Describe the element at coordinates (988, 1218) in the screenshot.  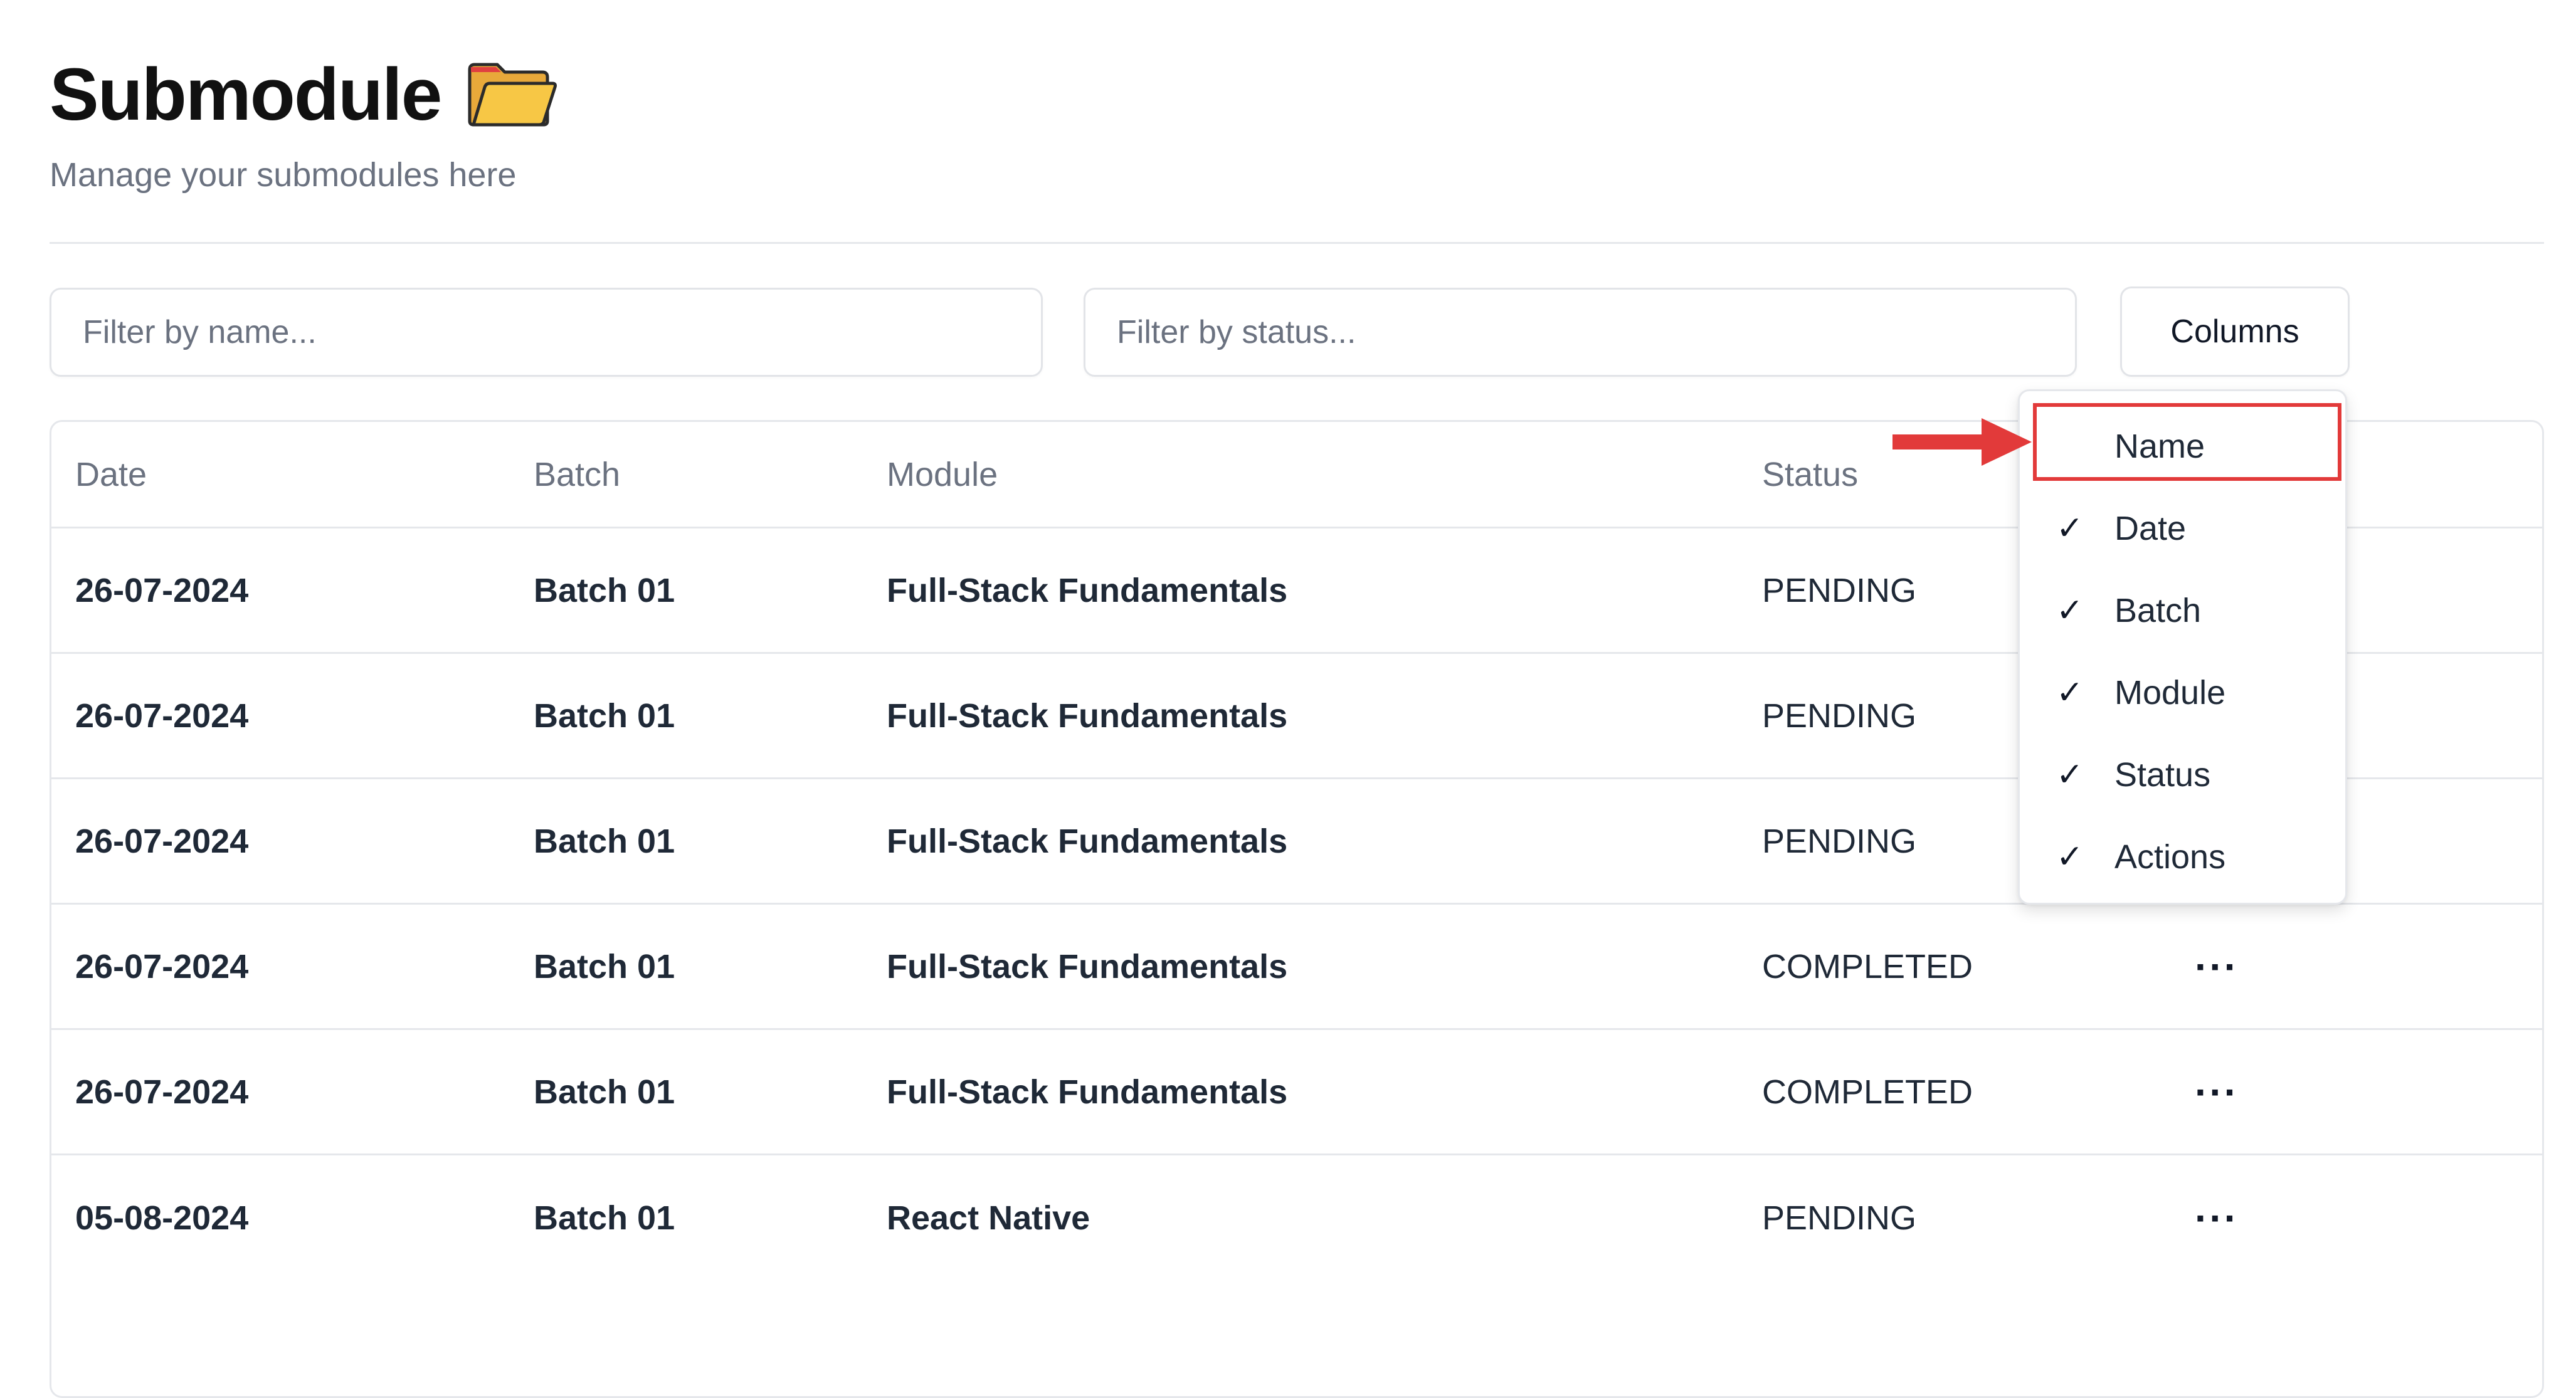
I see `cell-module: React Native` at that location.